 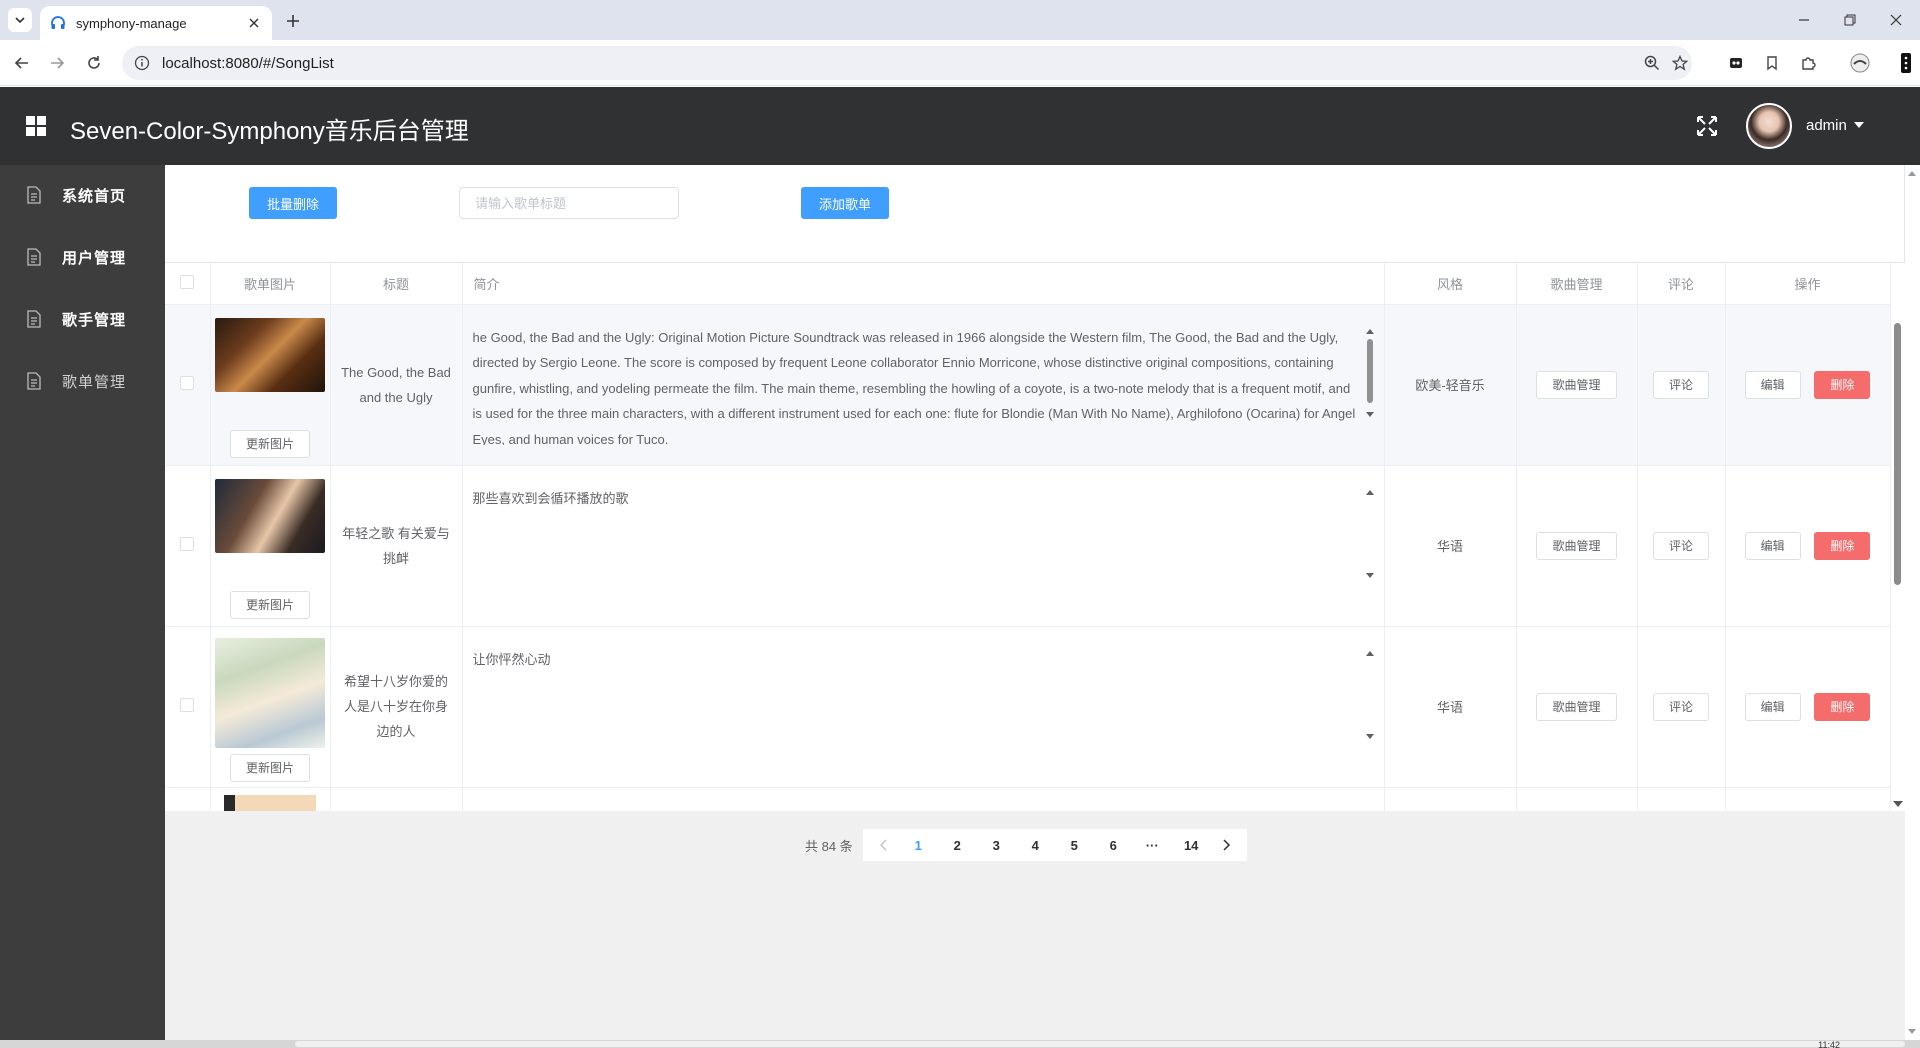 I want to click on fullscreen-icon, so click(x=1707, y=126).